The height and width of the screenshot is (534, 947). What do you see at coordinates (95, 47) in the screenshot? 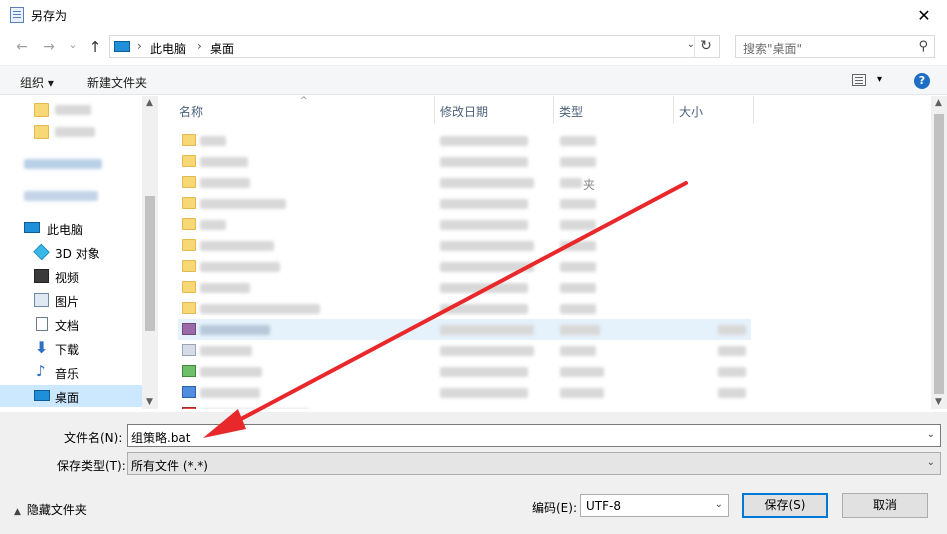
I see `up-button: ↑` at bounding box center [95, 47].